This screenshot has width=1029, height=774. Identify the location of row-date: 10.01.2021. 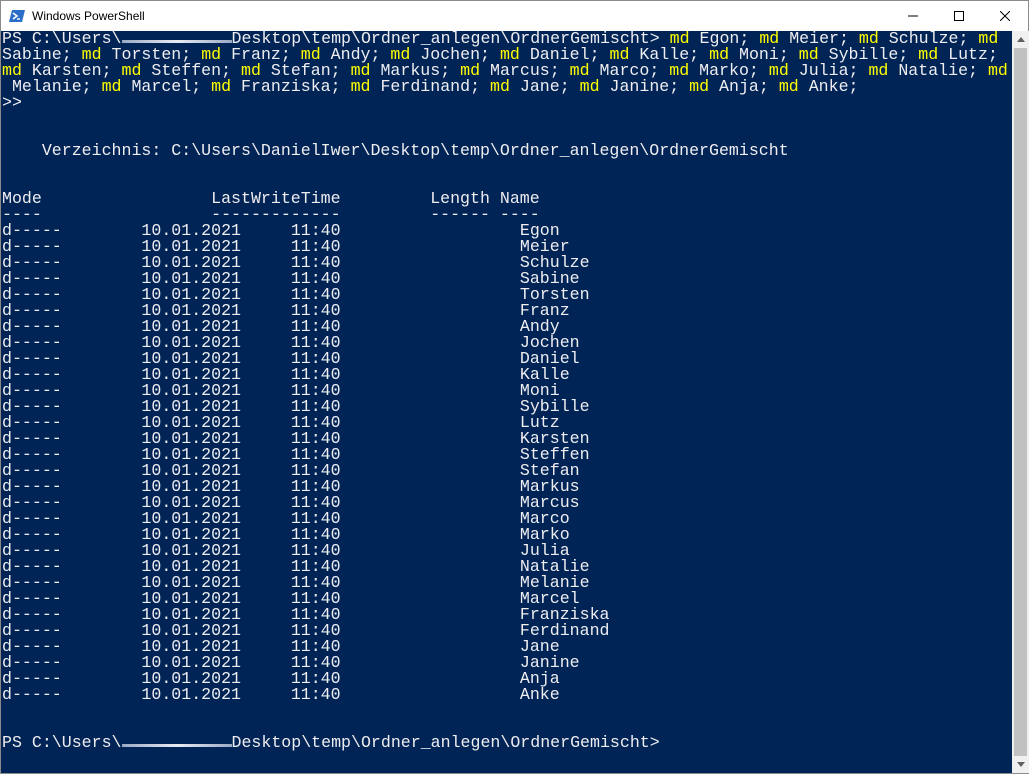
(191, 694).